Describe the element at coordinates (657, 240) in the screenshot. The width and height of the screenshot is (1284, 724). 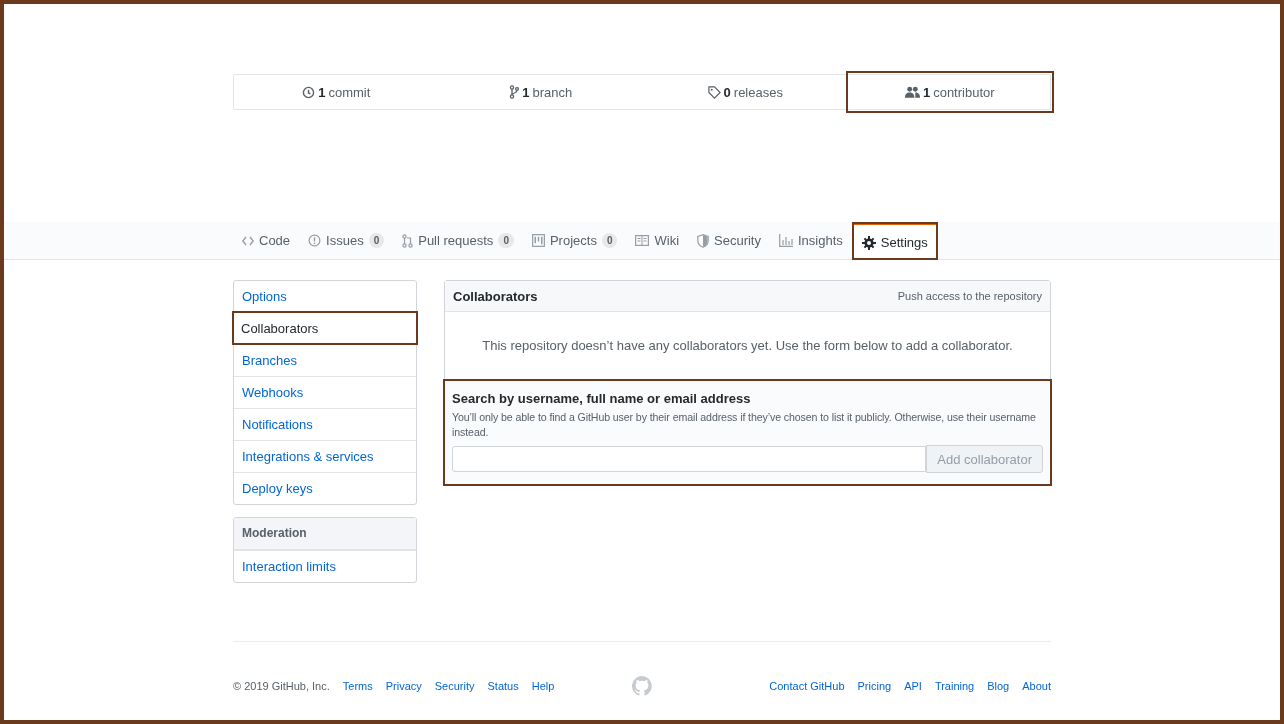
I see `nav-tab: Wiki` at that location.